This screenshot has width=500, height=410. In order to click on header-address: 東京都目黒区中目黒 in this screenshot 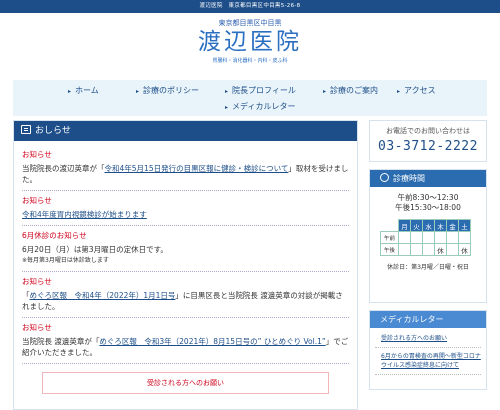, I will do `click(250, 23)`.